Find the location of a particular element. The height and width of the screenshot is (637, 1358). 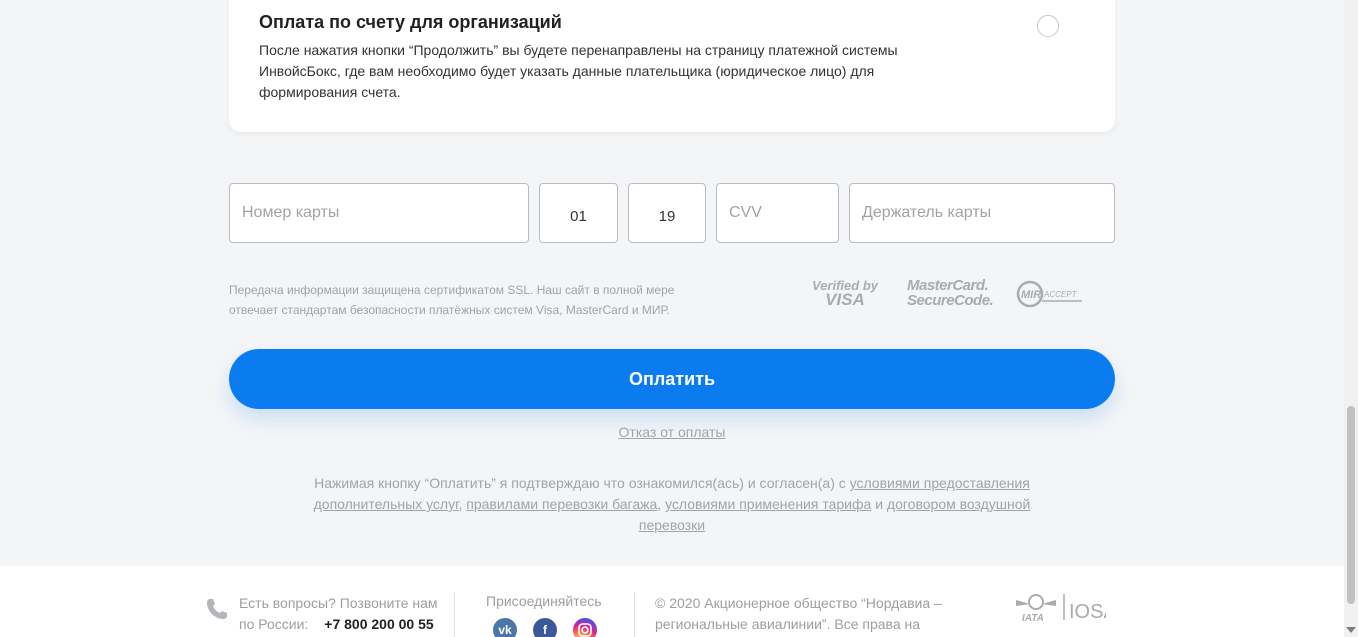

pay-button: Оплатить is located at coordinates (672, 379).